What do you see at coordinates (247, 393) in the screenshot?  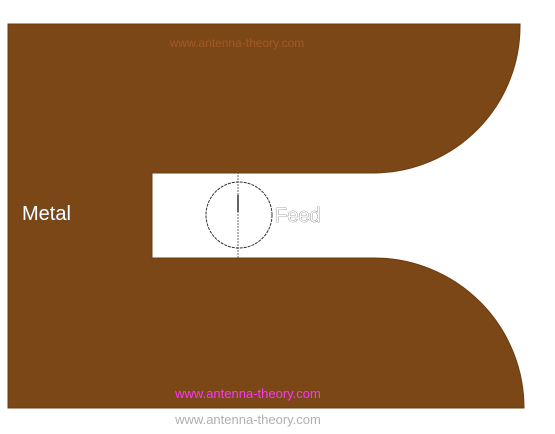 I see `watermark-bottom-magenta: www.antenna-theory.com` at bounding box center [247, 393].